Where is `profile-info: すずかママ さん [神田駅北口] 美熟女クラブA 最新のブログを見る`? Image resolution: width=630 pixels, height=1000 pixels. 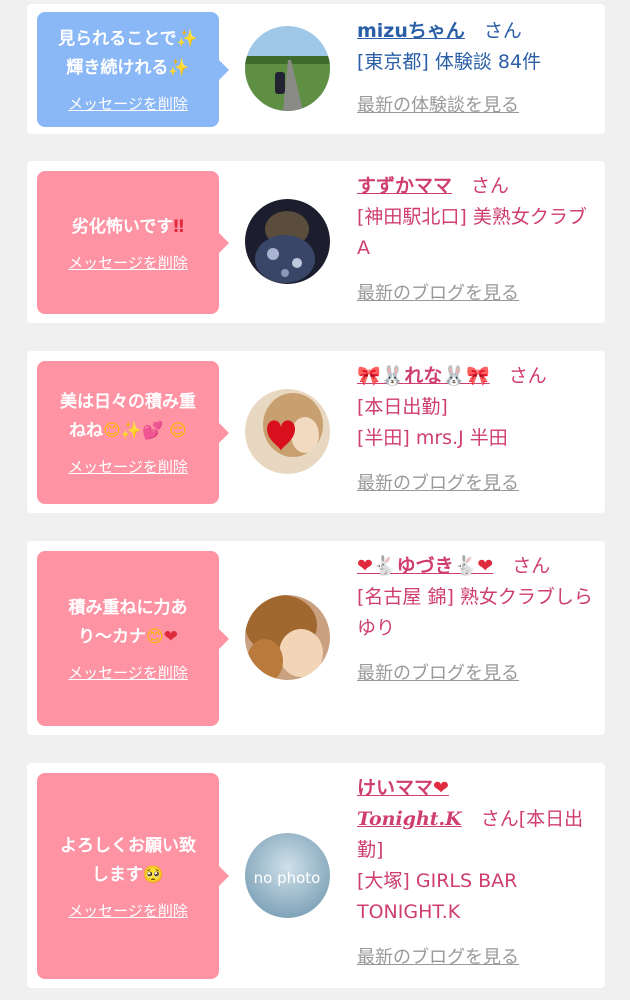 profile-info: すずかママ さん [神田駅北口] 美熟女クラブA 最新のブログを見る is located at coordinates (477, 240).